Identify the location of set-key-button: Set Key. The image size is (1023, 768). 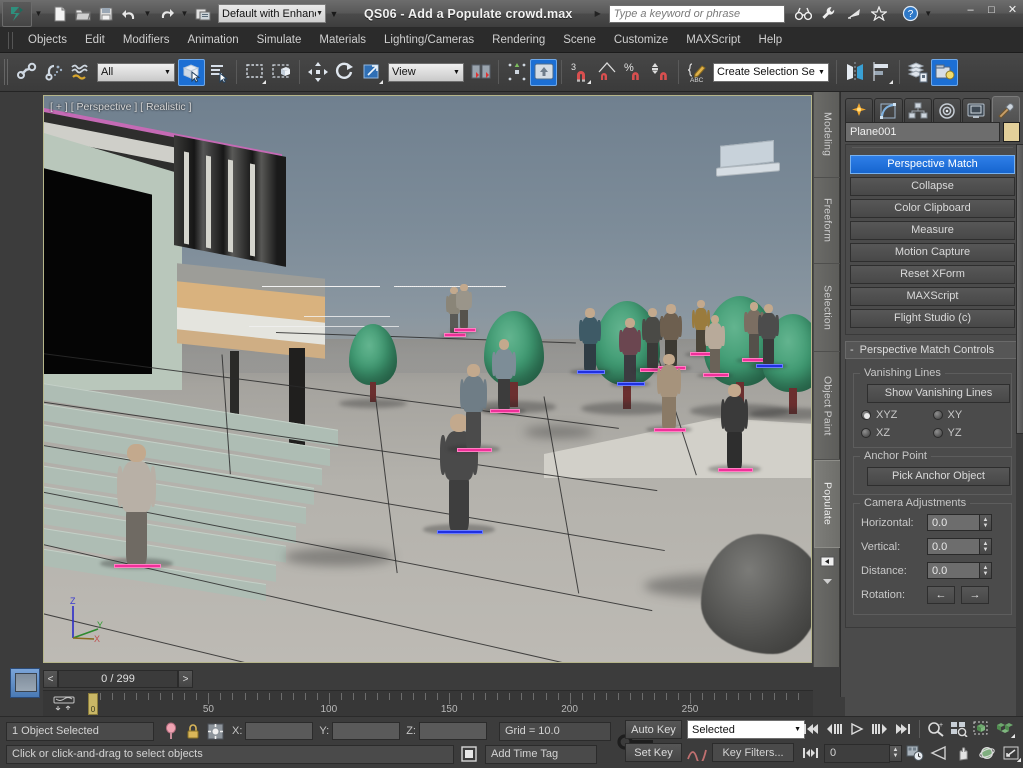
(653, 752).